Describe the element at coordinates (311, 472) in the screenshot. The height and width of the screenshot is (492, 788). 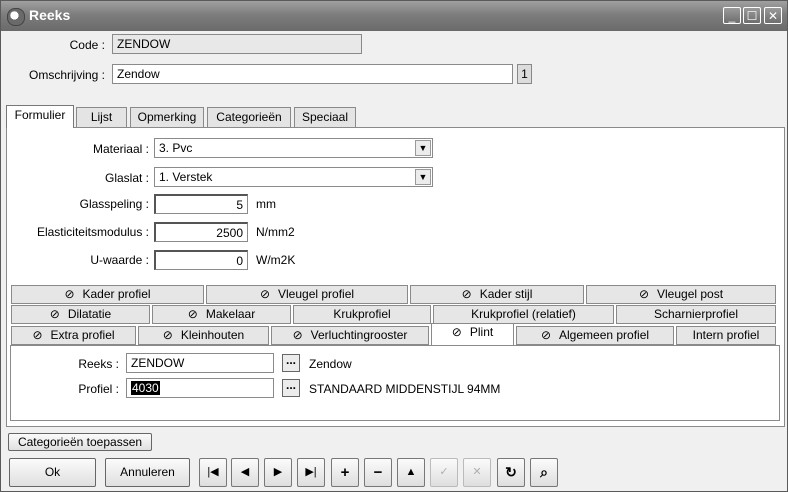
I see `last-record-icon: ▶|` at that location.